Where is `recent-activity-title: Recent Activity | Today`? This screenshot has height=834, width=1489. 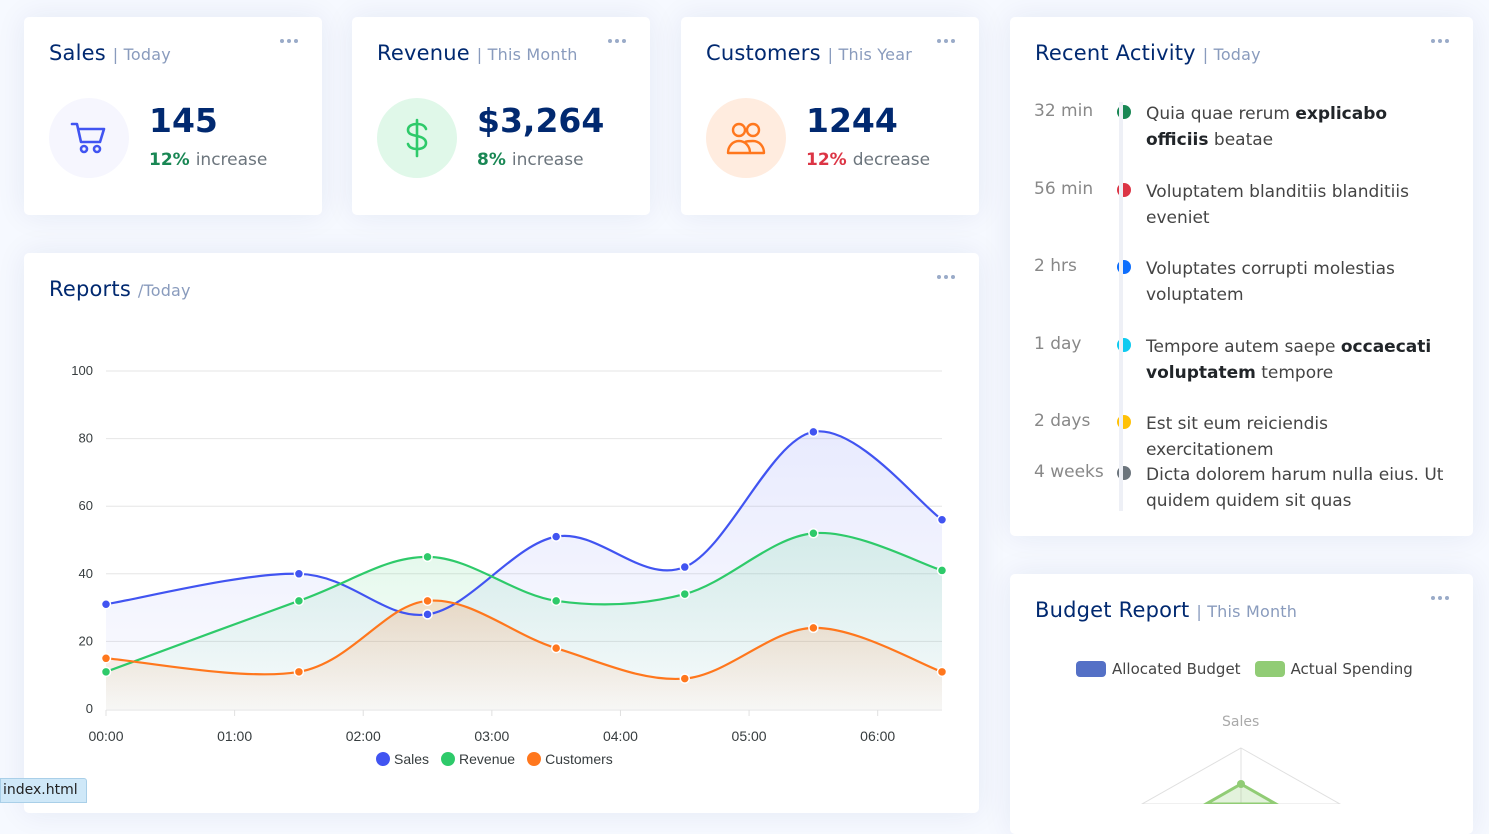
recent-activity-title: Recent Activity | Today is located at coordinates (1148, 53).